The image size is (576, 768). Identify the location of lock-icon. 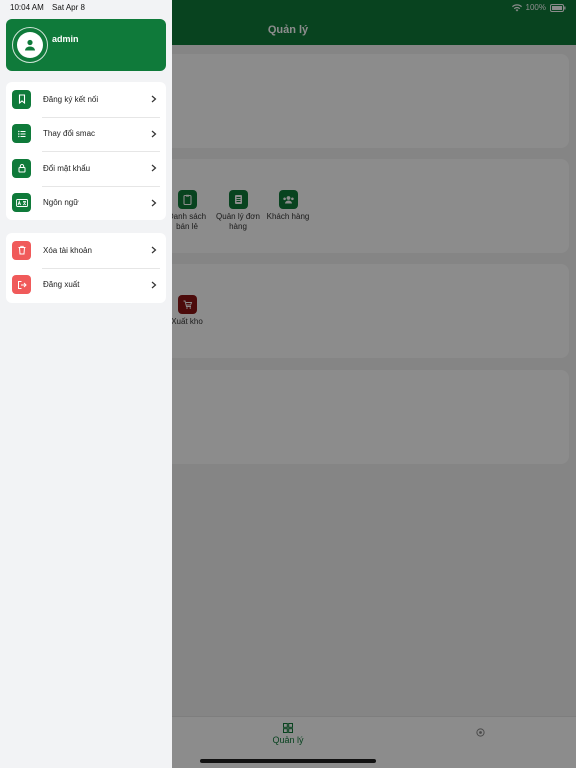
(21, 168).